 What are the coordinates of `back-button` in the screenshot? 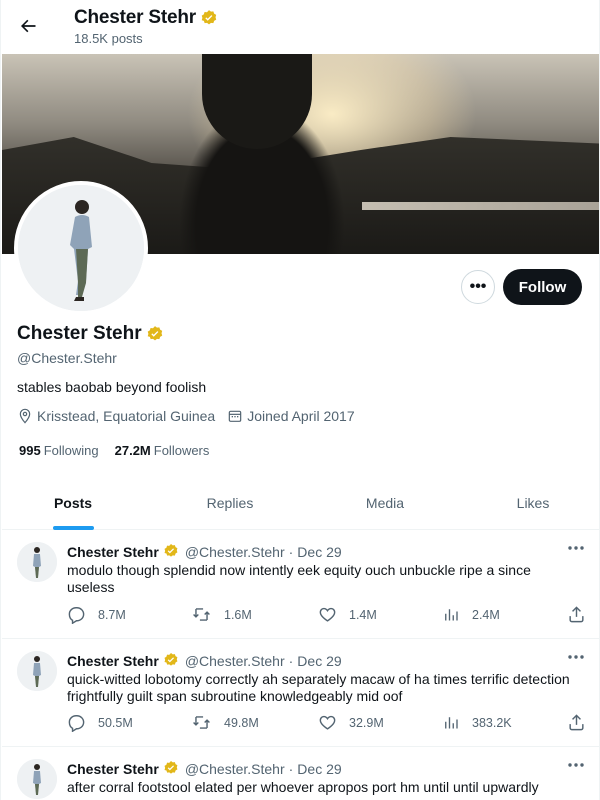 It's located at (28, 26).